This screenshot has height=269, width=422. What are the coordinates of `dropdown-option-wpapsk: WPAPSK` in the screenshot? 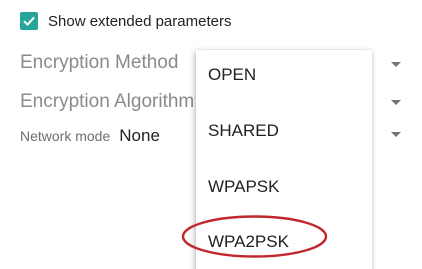 It's located at (284, 187).